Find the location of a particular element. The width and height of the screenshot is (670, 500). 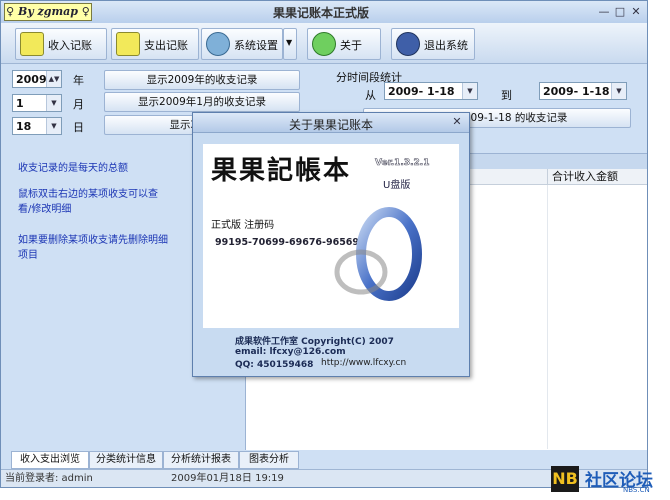

tab-chart: 图表分析 is located at coordinates (269, 460).